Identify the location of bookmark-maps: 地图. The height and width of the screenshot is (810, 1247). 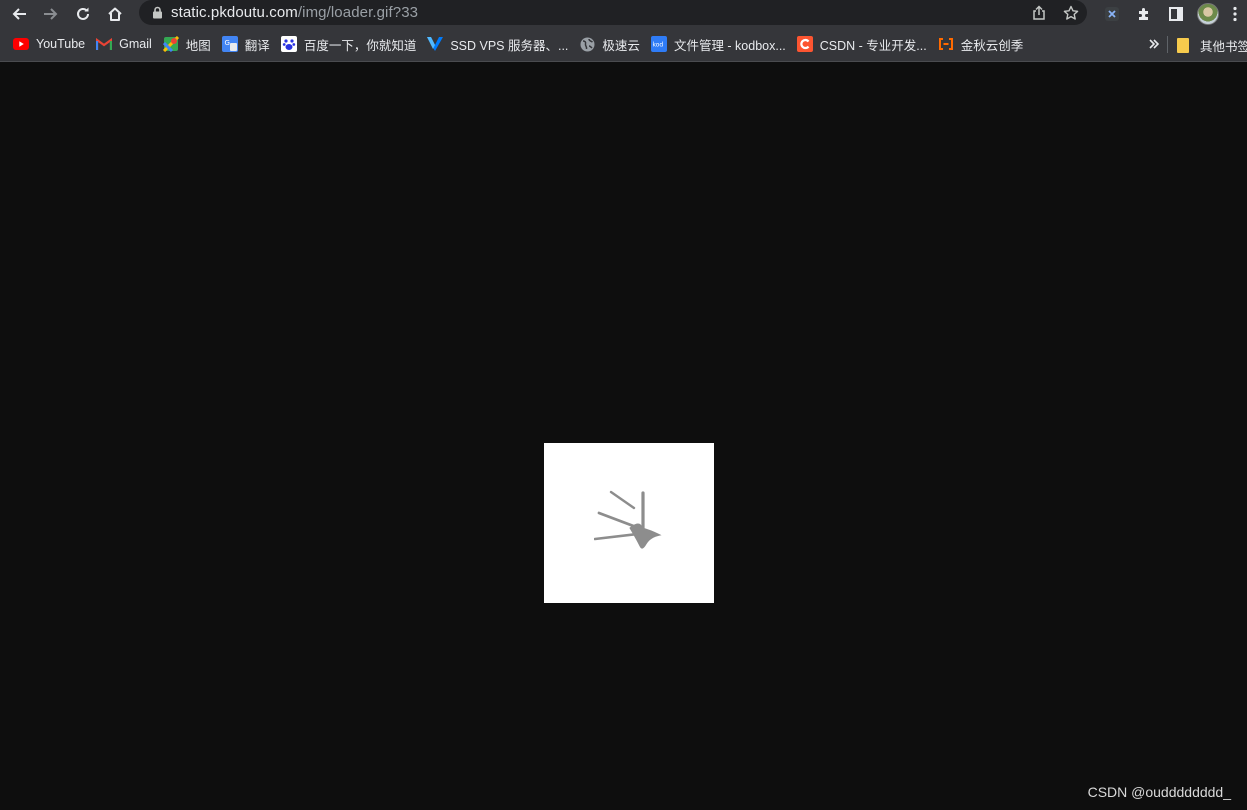
(189, 44).